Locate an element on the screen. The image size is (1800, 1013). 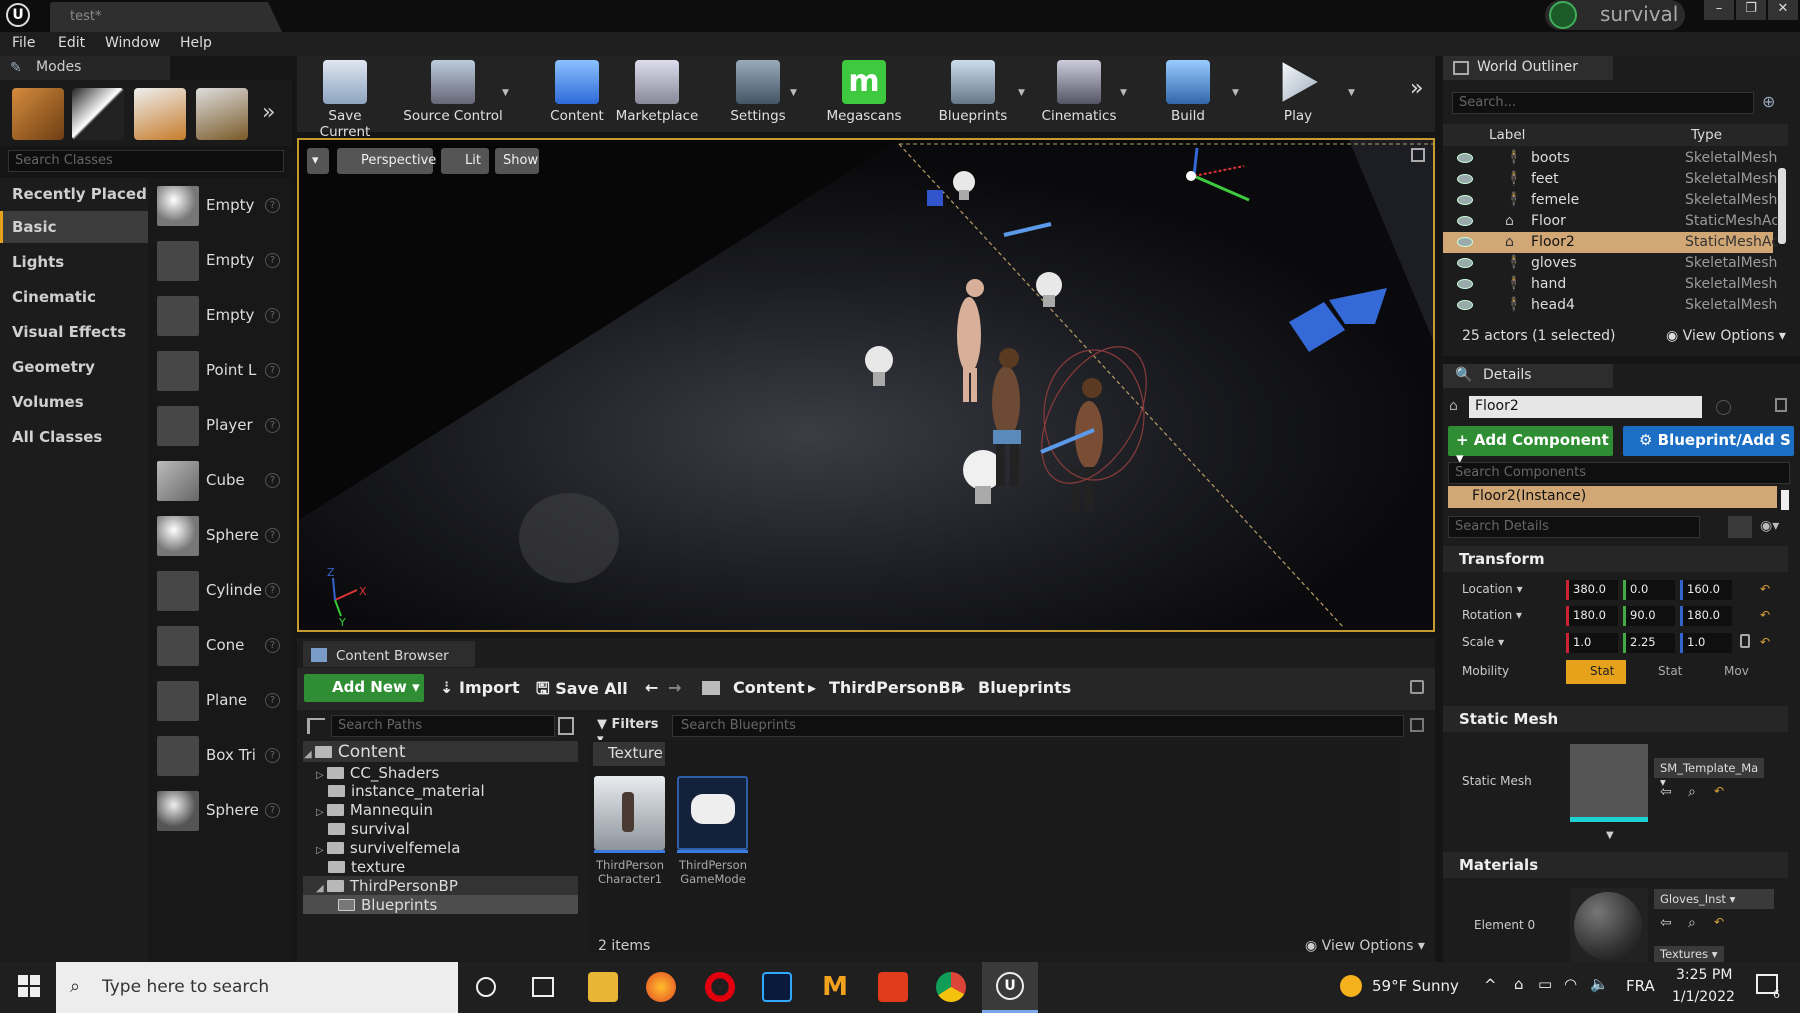
search-paths-input: Search Paths is located at coordinates (443, 726).